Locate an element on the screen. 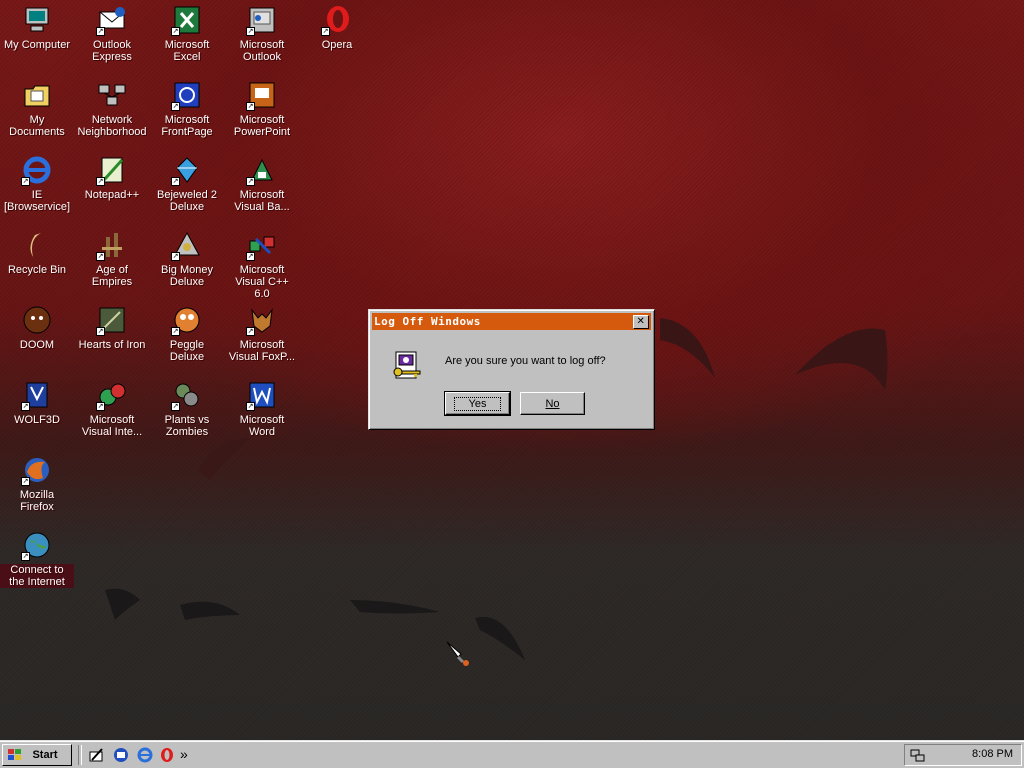 The height and width of the screenshot is (768, 1024). desktop-icon-connect-to-internet: ↗ Connect to the Internet is located at coordinates (37, 564).